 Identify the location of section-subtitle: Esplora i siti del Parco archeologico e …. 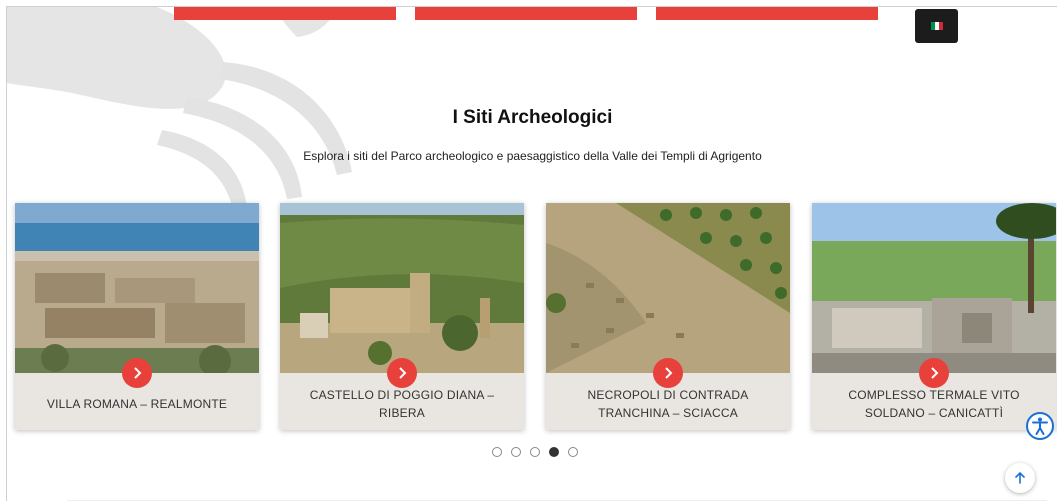
(532, 156).